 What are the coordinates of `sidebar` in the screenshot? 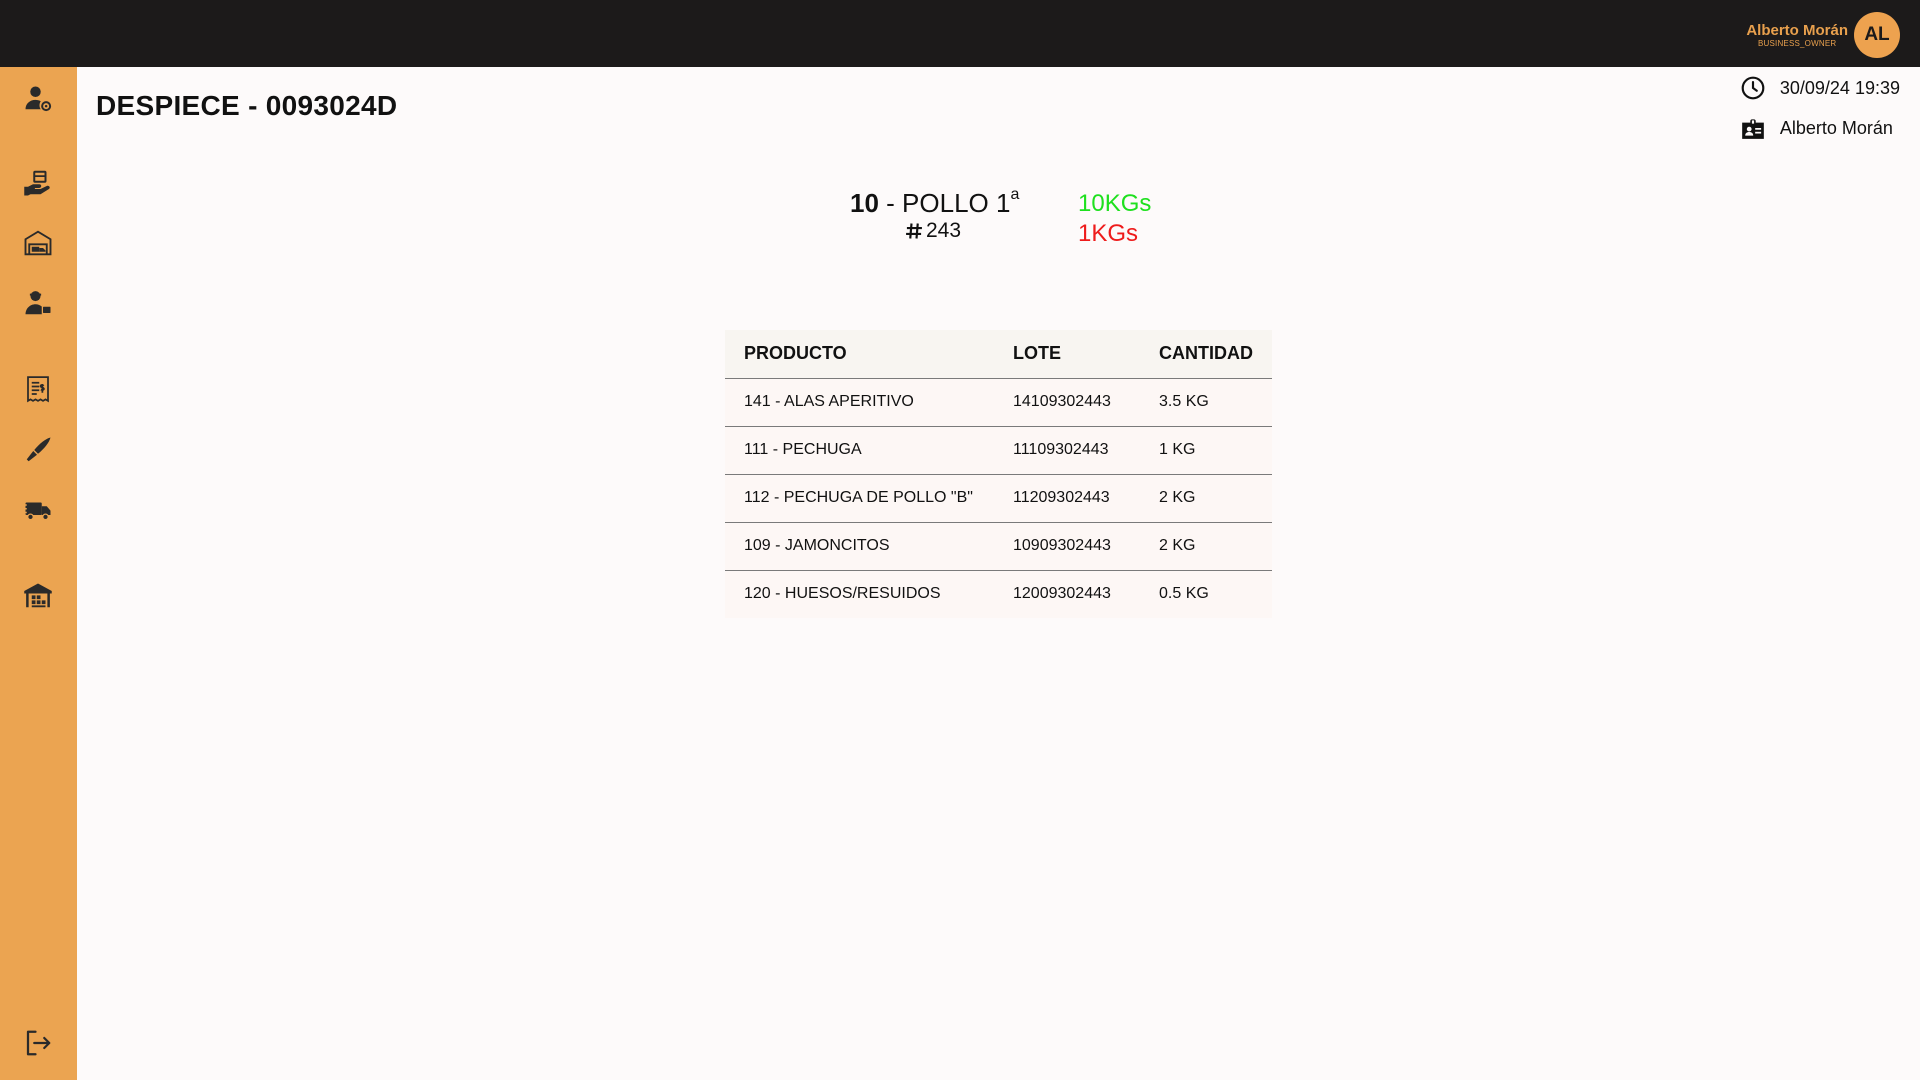 It's located at (38, 573).